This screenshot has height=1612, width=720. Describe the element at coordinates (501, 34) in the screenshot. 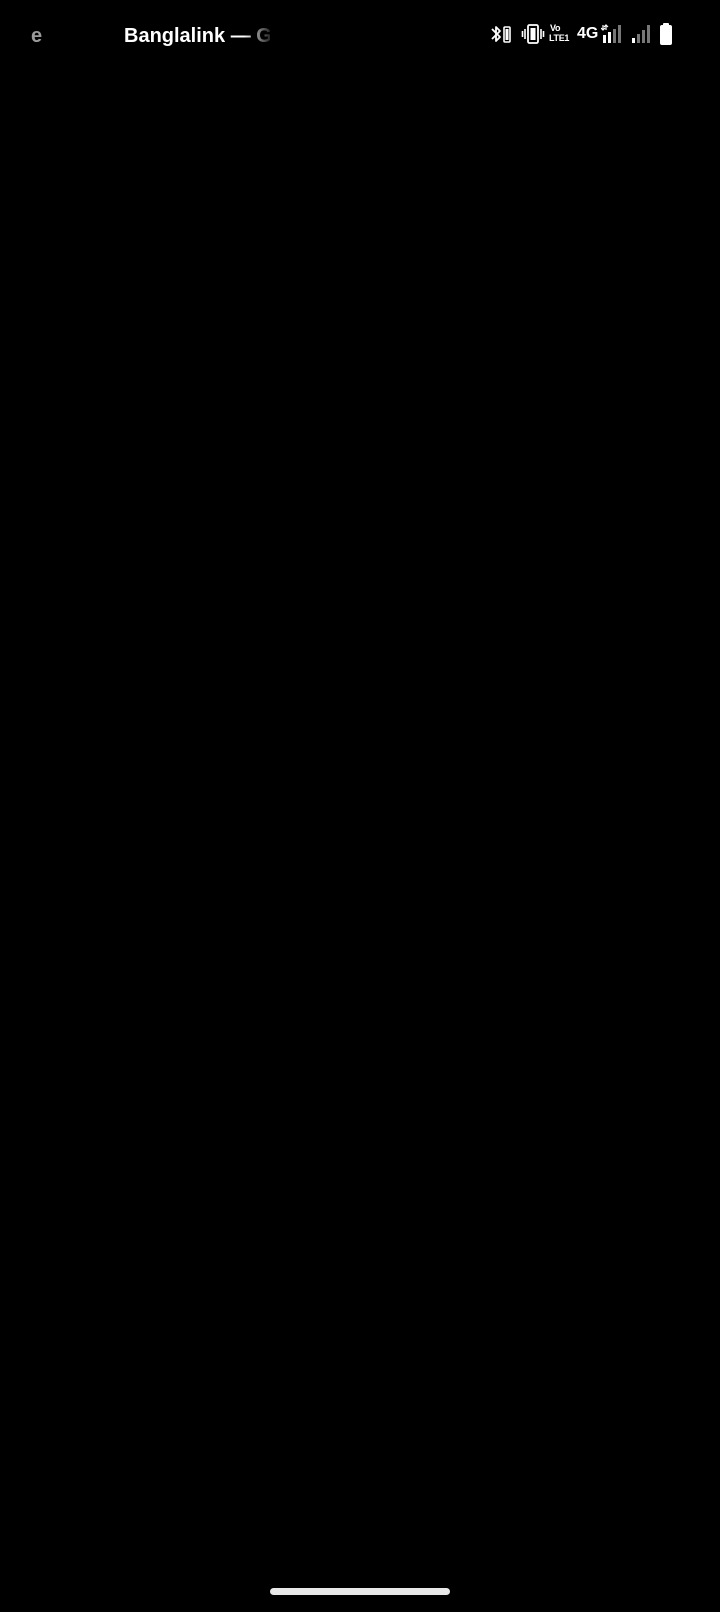

I see `bluetooth-icon` at that location.